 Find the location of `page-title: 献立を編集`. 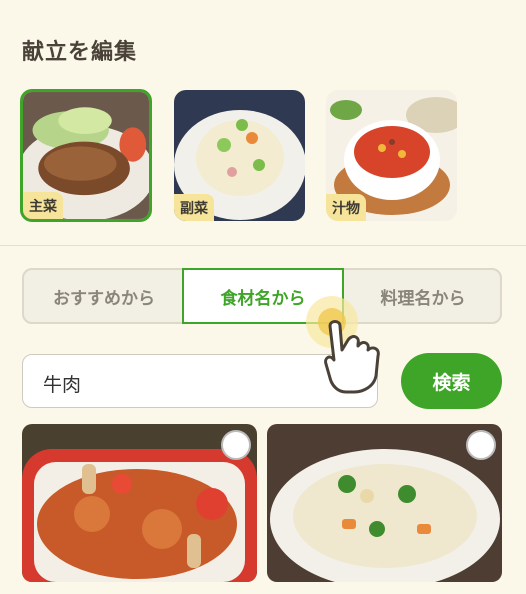

page-title: 献立を編集 is located at coordinates (80, 52).